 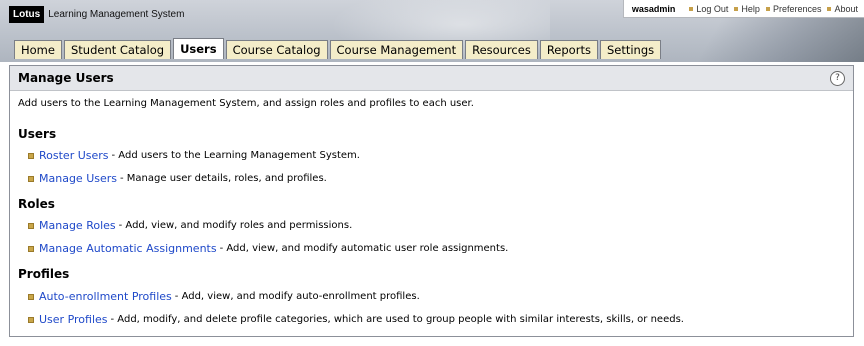 What do you see at coordinates (837, 78) in the screenshot?
I see `help-icon: ?` at bounding box center [837, 78].